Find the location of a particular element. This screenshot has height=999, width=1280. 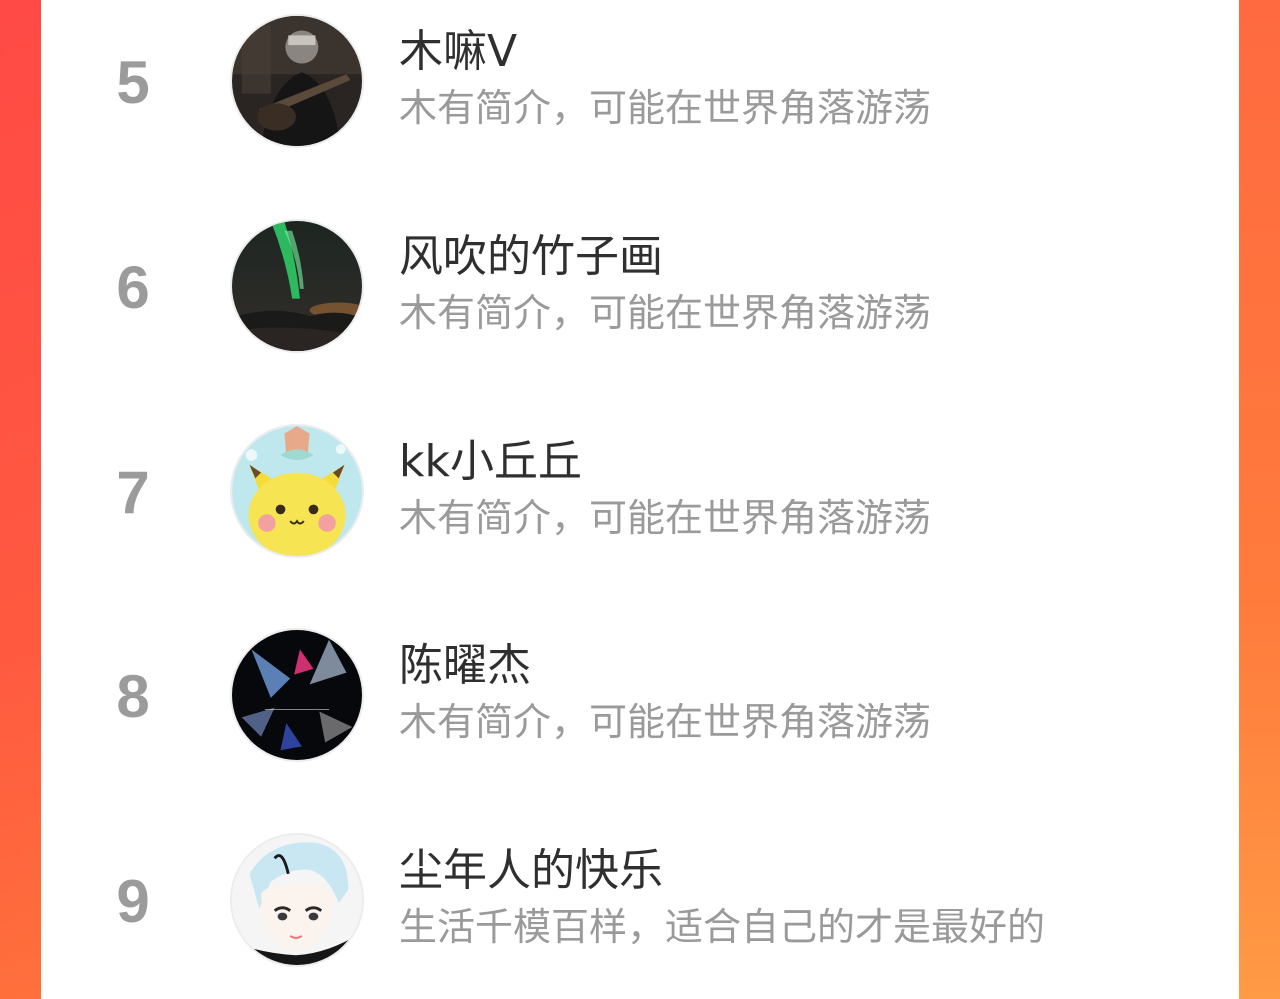

pikachu-cartoon-avatar is located at coordinates (297, 491).